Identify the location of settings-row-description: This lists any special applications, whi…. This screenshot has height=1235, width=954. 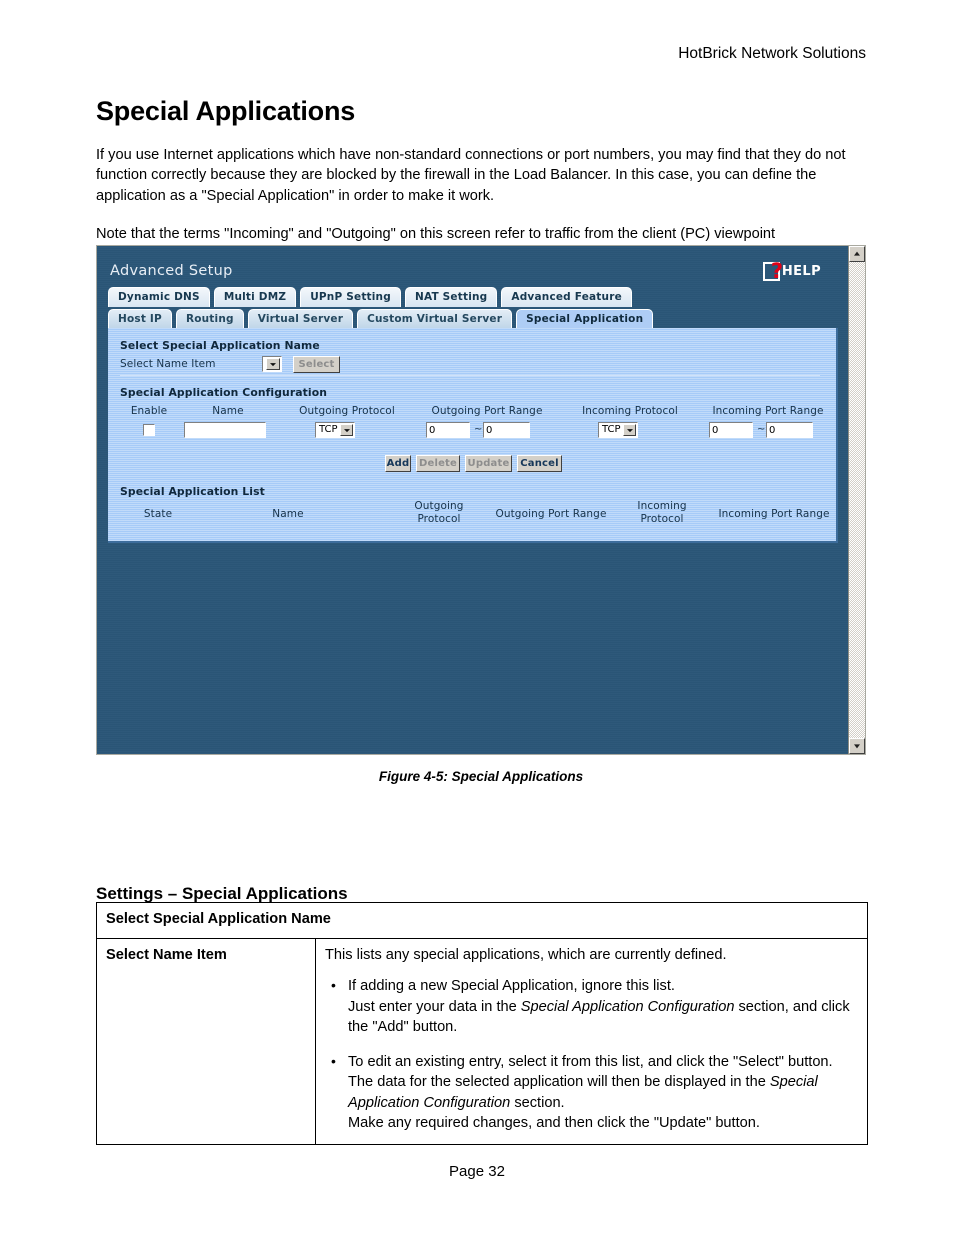
(591, 1041).